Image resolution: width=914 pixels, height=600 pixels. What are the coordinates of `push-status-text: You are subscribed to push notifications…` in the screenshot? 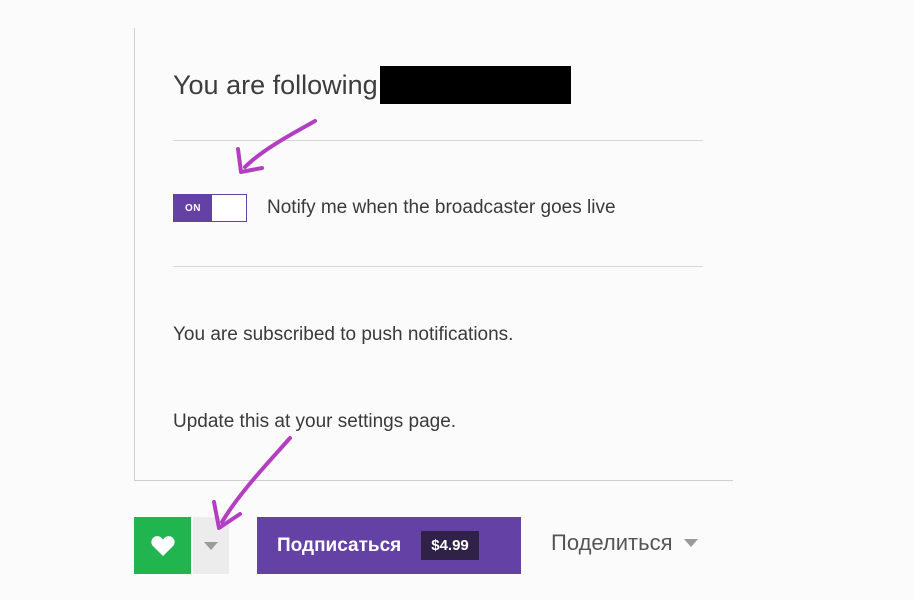 It's located at (343, 334).